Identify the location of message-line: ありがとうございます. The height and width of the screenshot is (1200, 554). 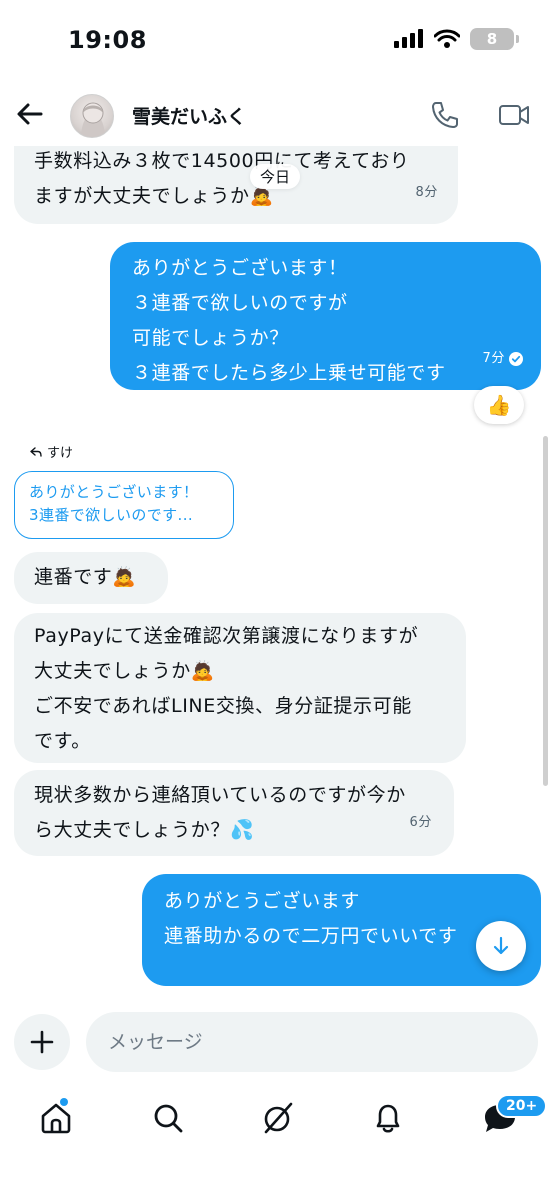
(262, 901).